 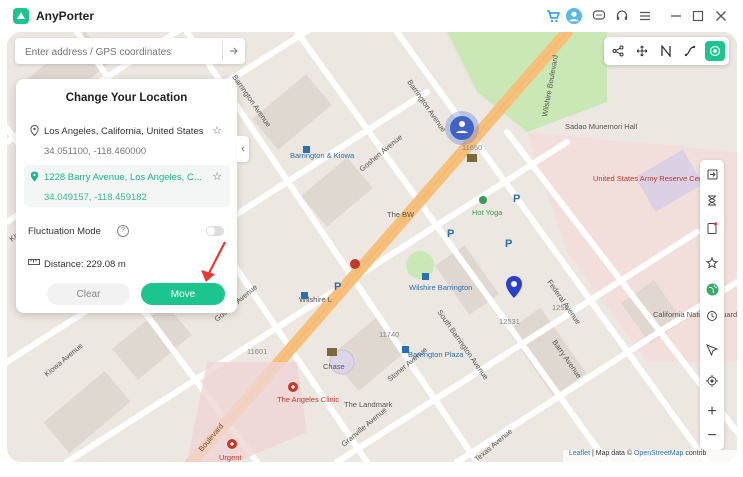 What do you see at coordinates (215, 231) in the screenshot?
I see `fluctuation-mode-toggle` at bounding box center [215, 231].